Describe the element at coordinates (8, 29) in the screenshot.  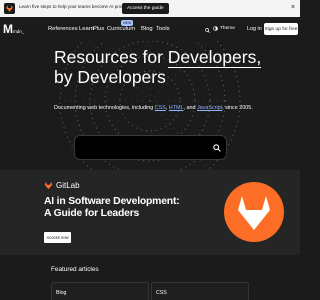
I see `logo-mark: M` at that location.